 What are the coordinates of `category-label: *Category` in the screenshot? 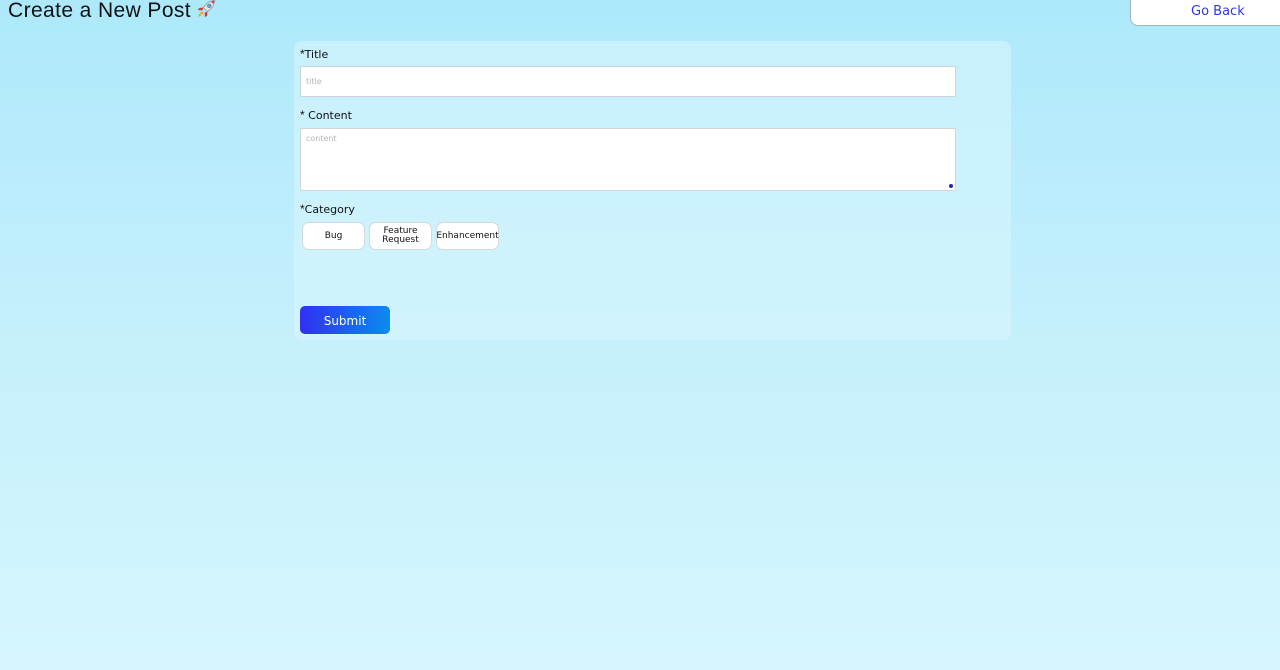 It's located at (327, 210).